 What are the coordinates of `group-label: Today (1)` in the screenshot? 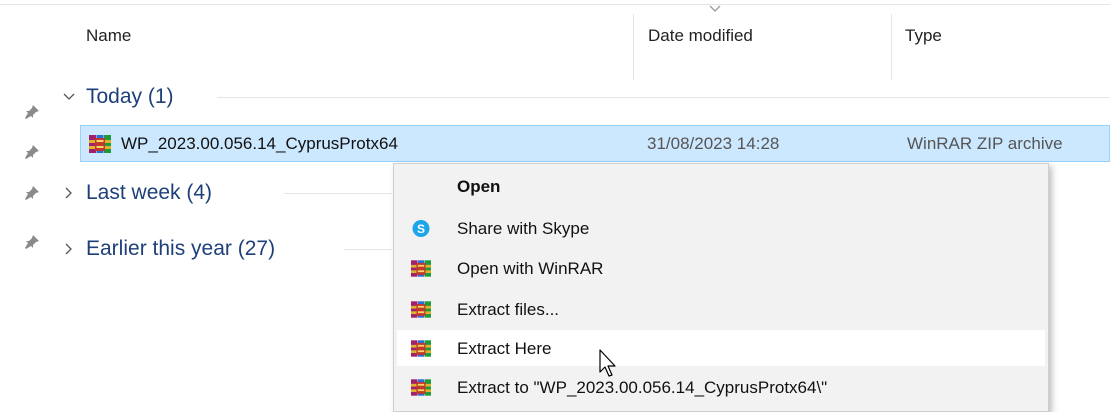 It's located at (130, 96).